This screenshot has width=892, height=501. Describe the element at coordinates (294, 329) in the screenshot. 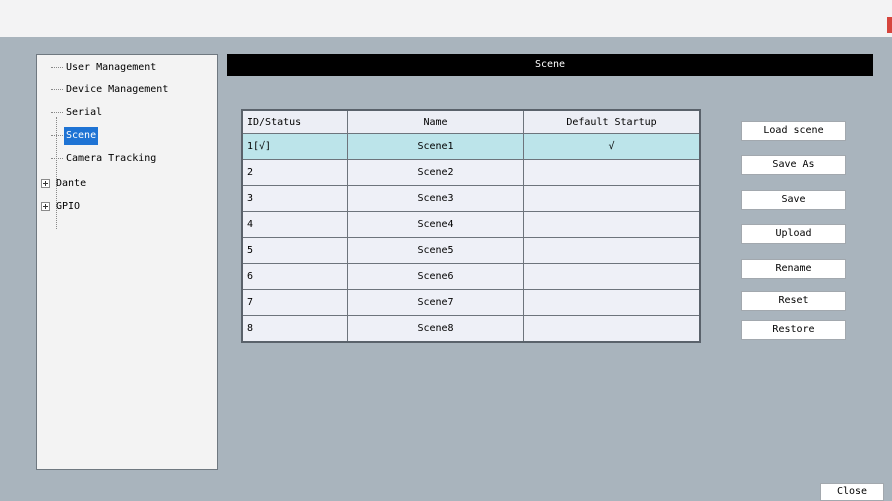

I see `cell-id-status: 8` at that location.